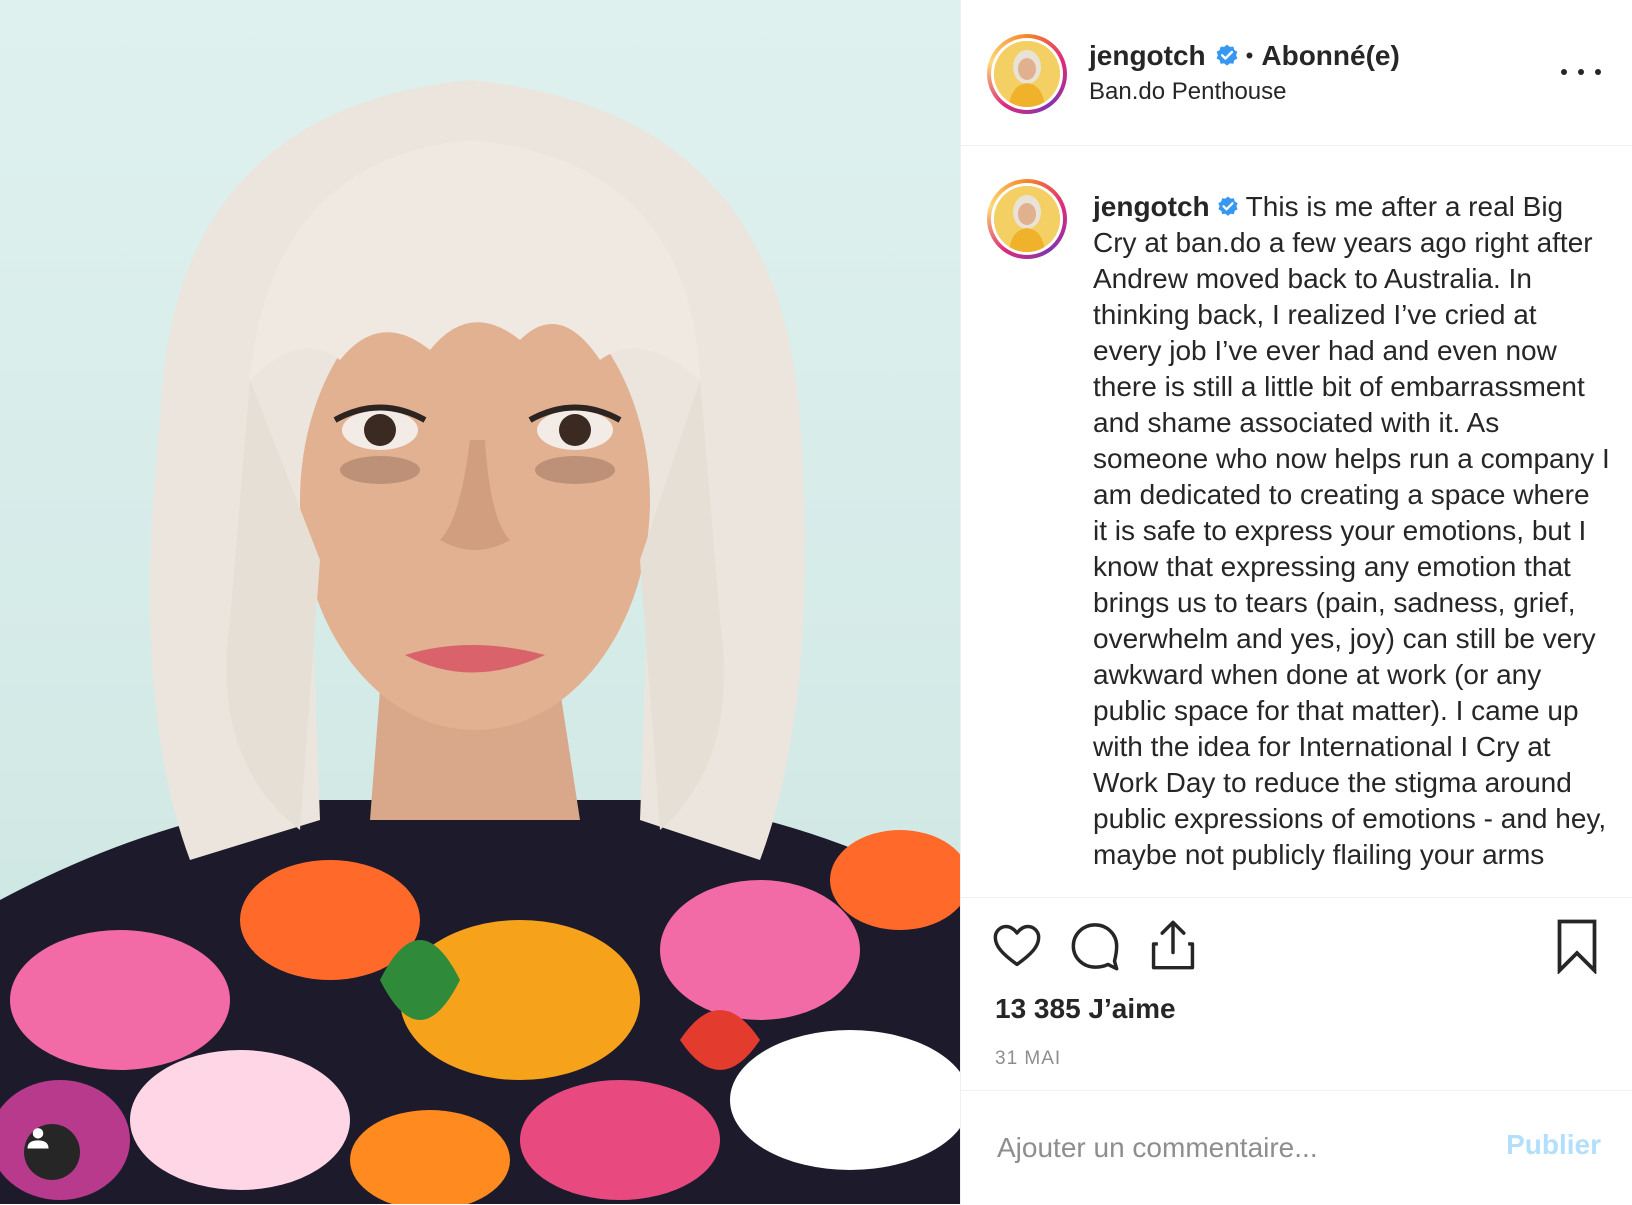 This screenshot has width=1632, height=1205. Describe the element at coordinates (38, 1138) in the screenshot. I see `tagged-user-icon` at that location.